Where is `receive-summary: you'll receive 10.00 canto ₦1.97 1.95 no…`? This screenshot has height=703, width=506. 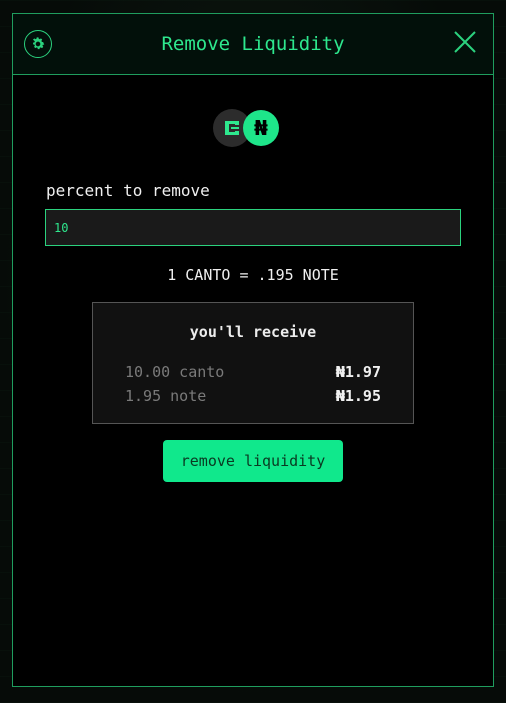 receive-summary: you'll receive 10.00 canto ₦1.97 1.95 no… is located at coordinates (253, 363).